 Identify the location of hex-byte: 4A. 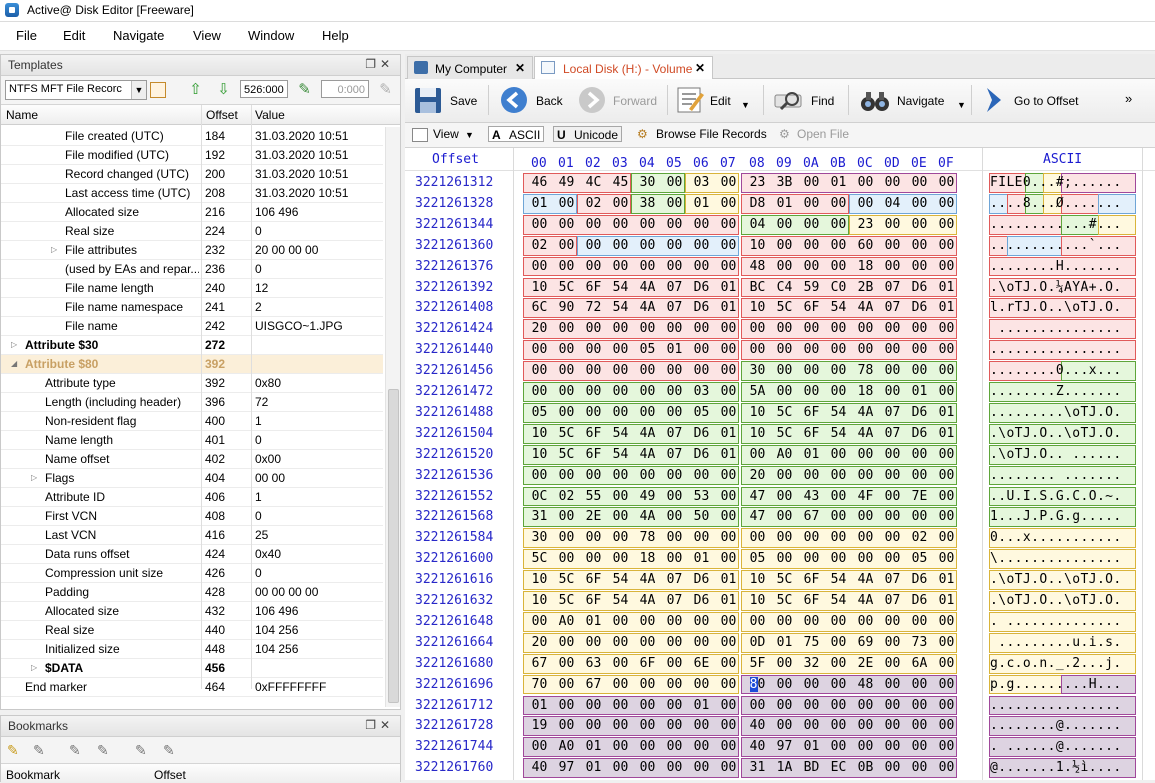
(865, 307).